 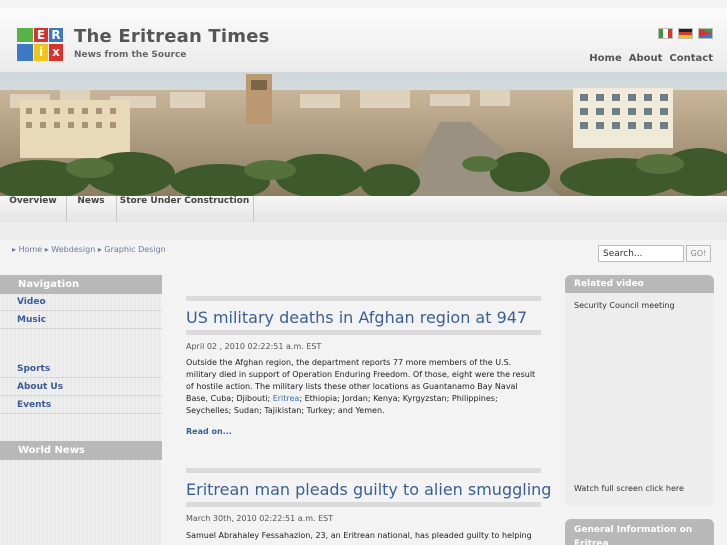 I want to click on breadcrumb: ▸ Home ▸ Webdesign ▸ Graphic Design, so click(x=89, y=249).